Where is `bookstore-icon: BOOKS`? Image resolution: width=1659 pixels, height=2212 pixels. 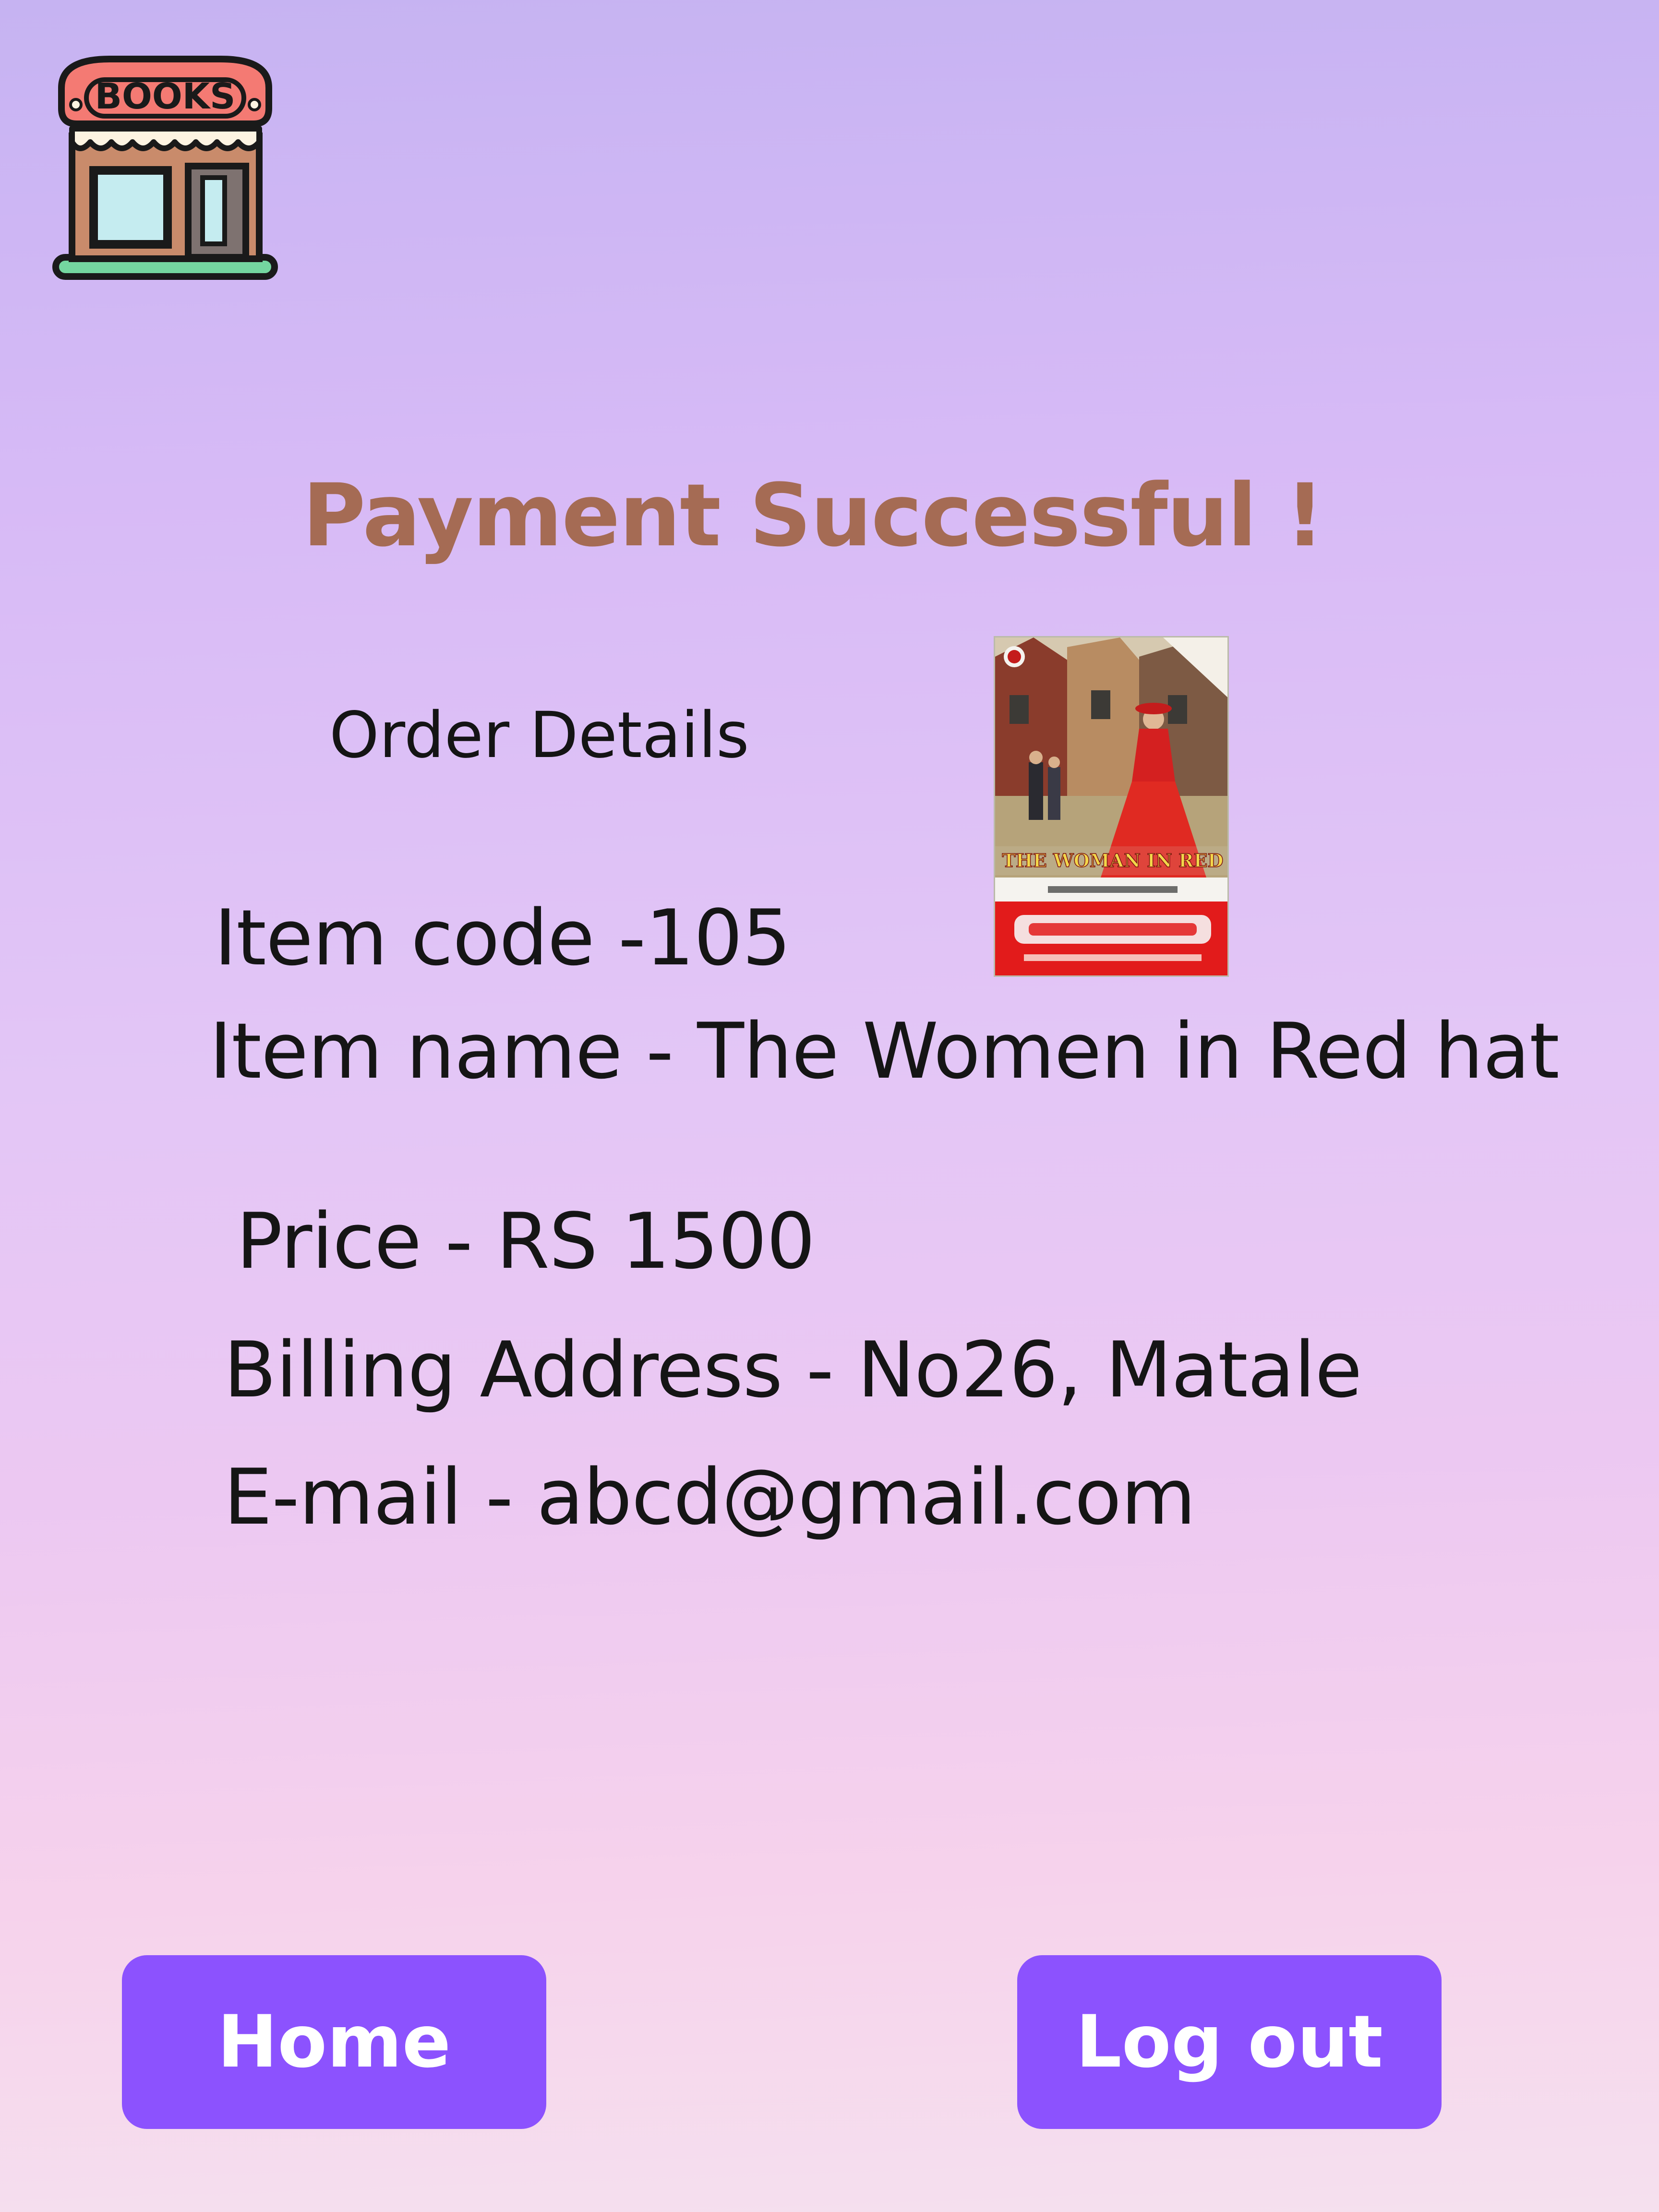 bookstore-icon: BOOKS is located at coordinates (165, 168).